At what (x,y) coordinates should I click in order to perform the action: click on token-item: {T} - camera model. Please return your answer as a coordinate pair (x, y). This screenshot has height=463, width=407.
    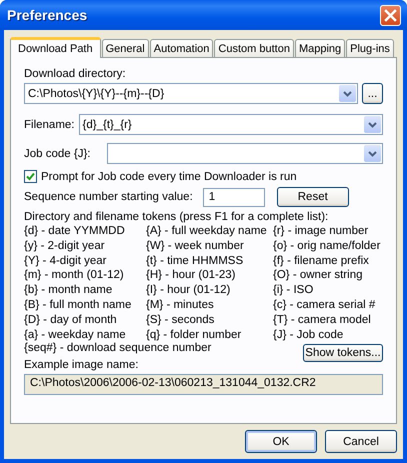
    Looking at the image, I should click on (322, 320).